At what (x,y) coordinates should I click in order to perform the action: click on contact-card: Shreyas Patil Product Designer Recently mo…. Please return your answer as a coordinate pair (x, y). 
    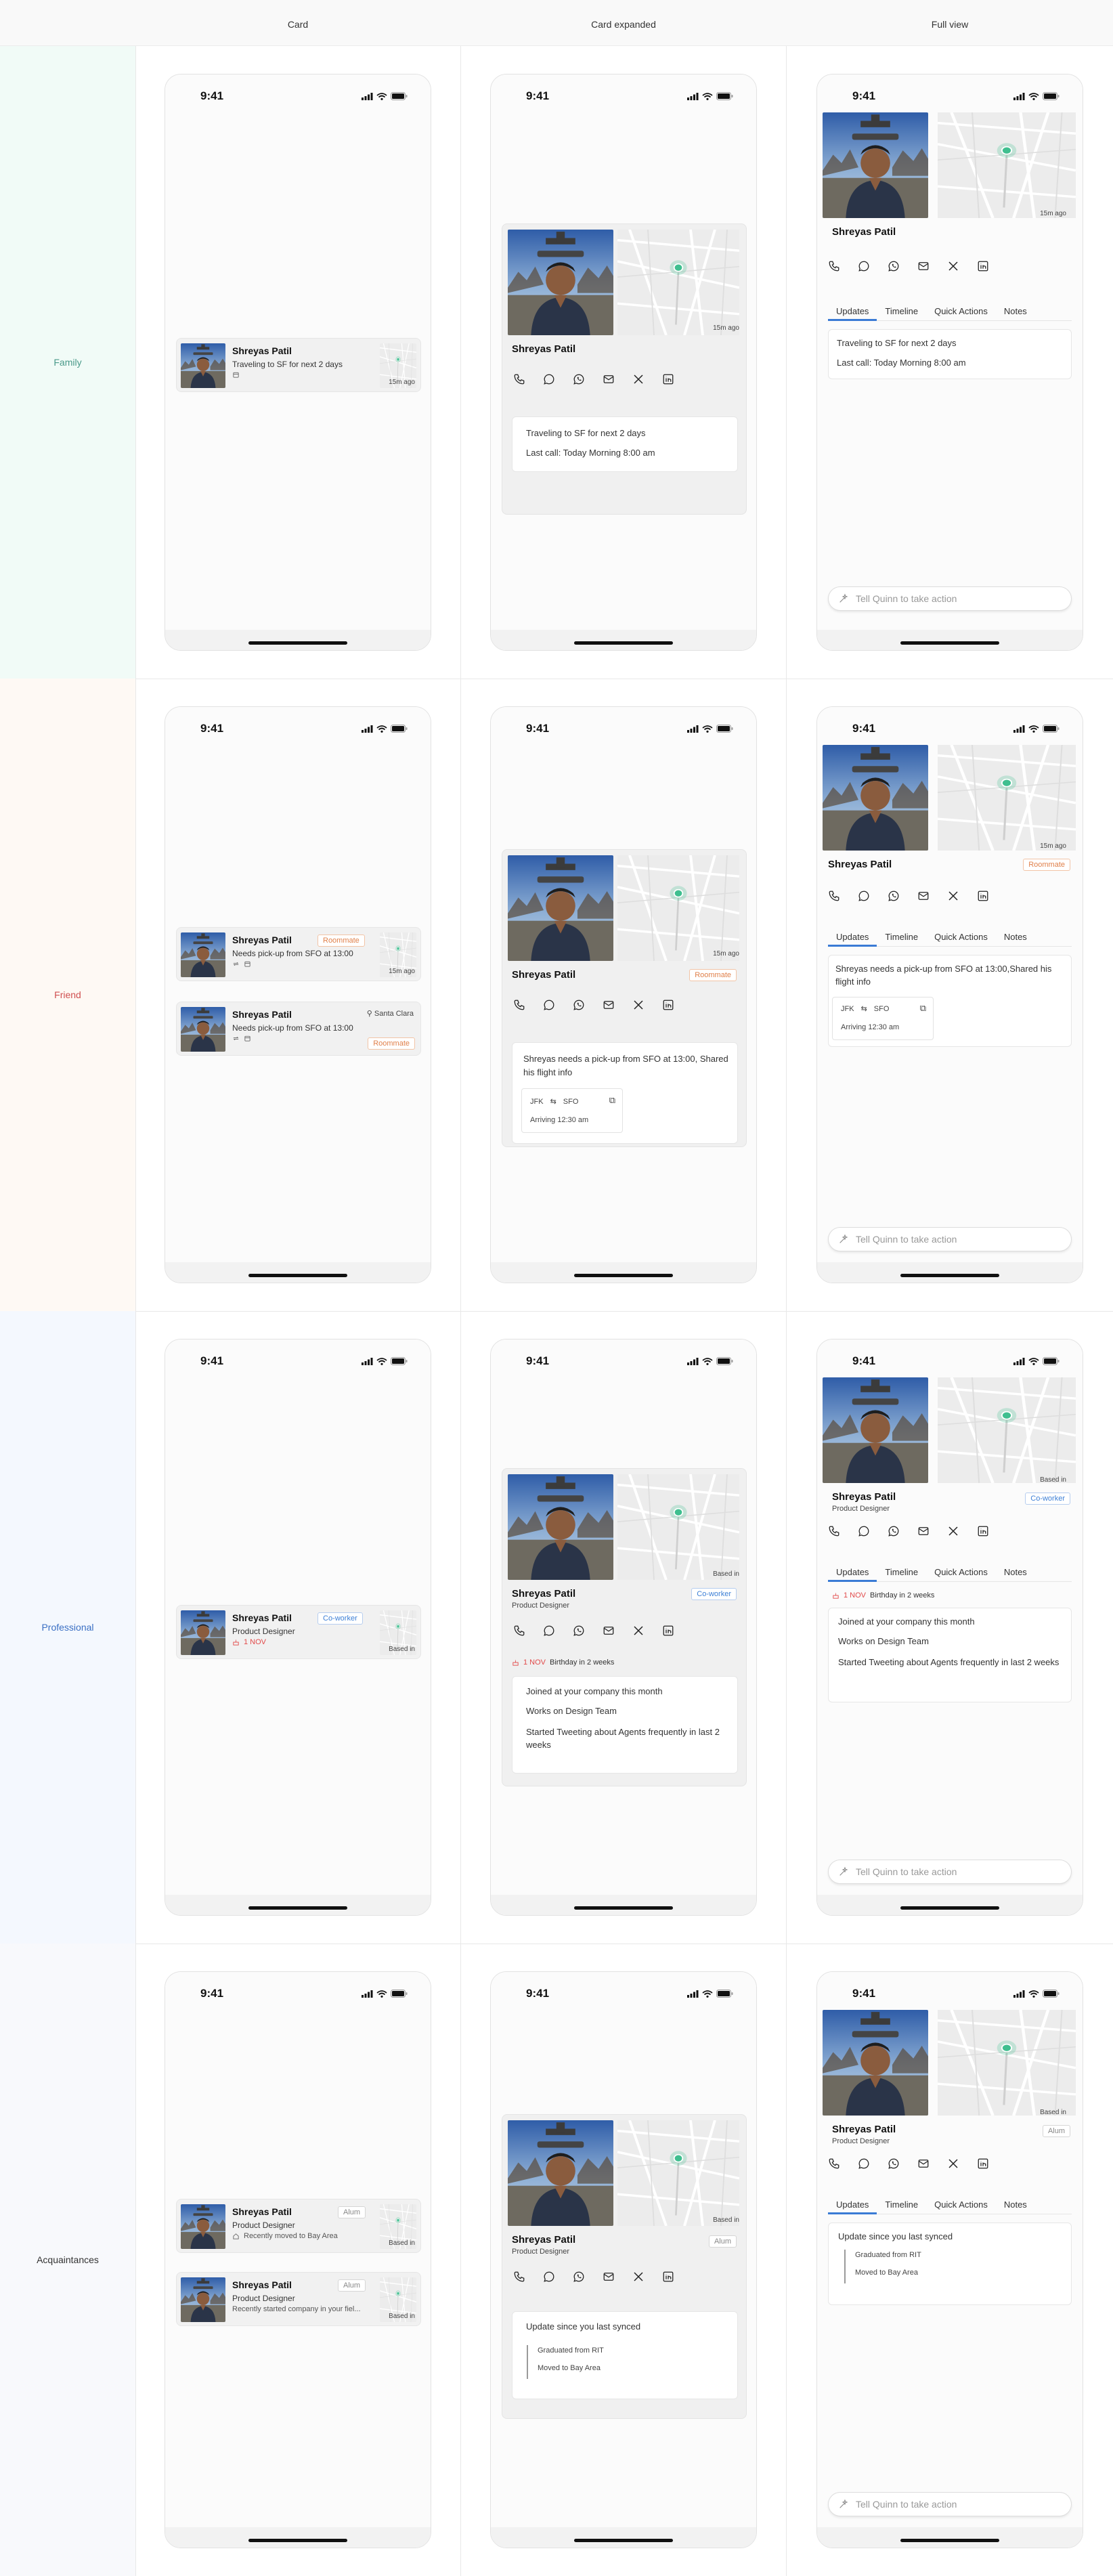
    Looking at the image, I should click on (298, 2226).